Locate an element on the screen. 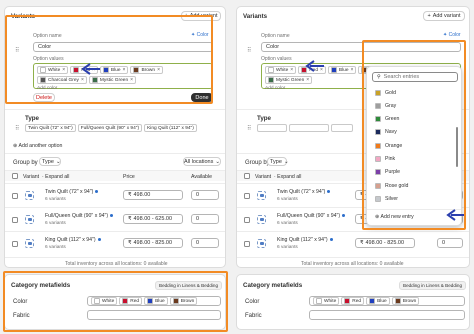 The height and width of the screenshot is (334, 474). dropdown-option: Green is located at coordinates (411, 119).